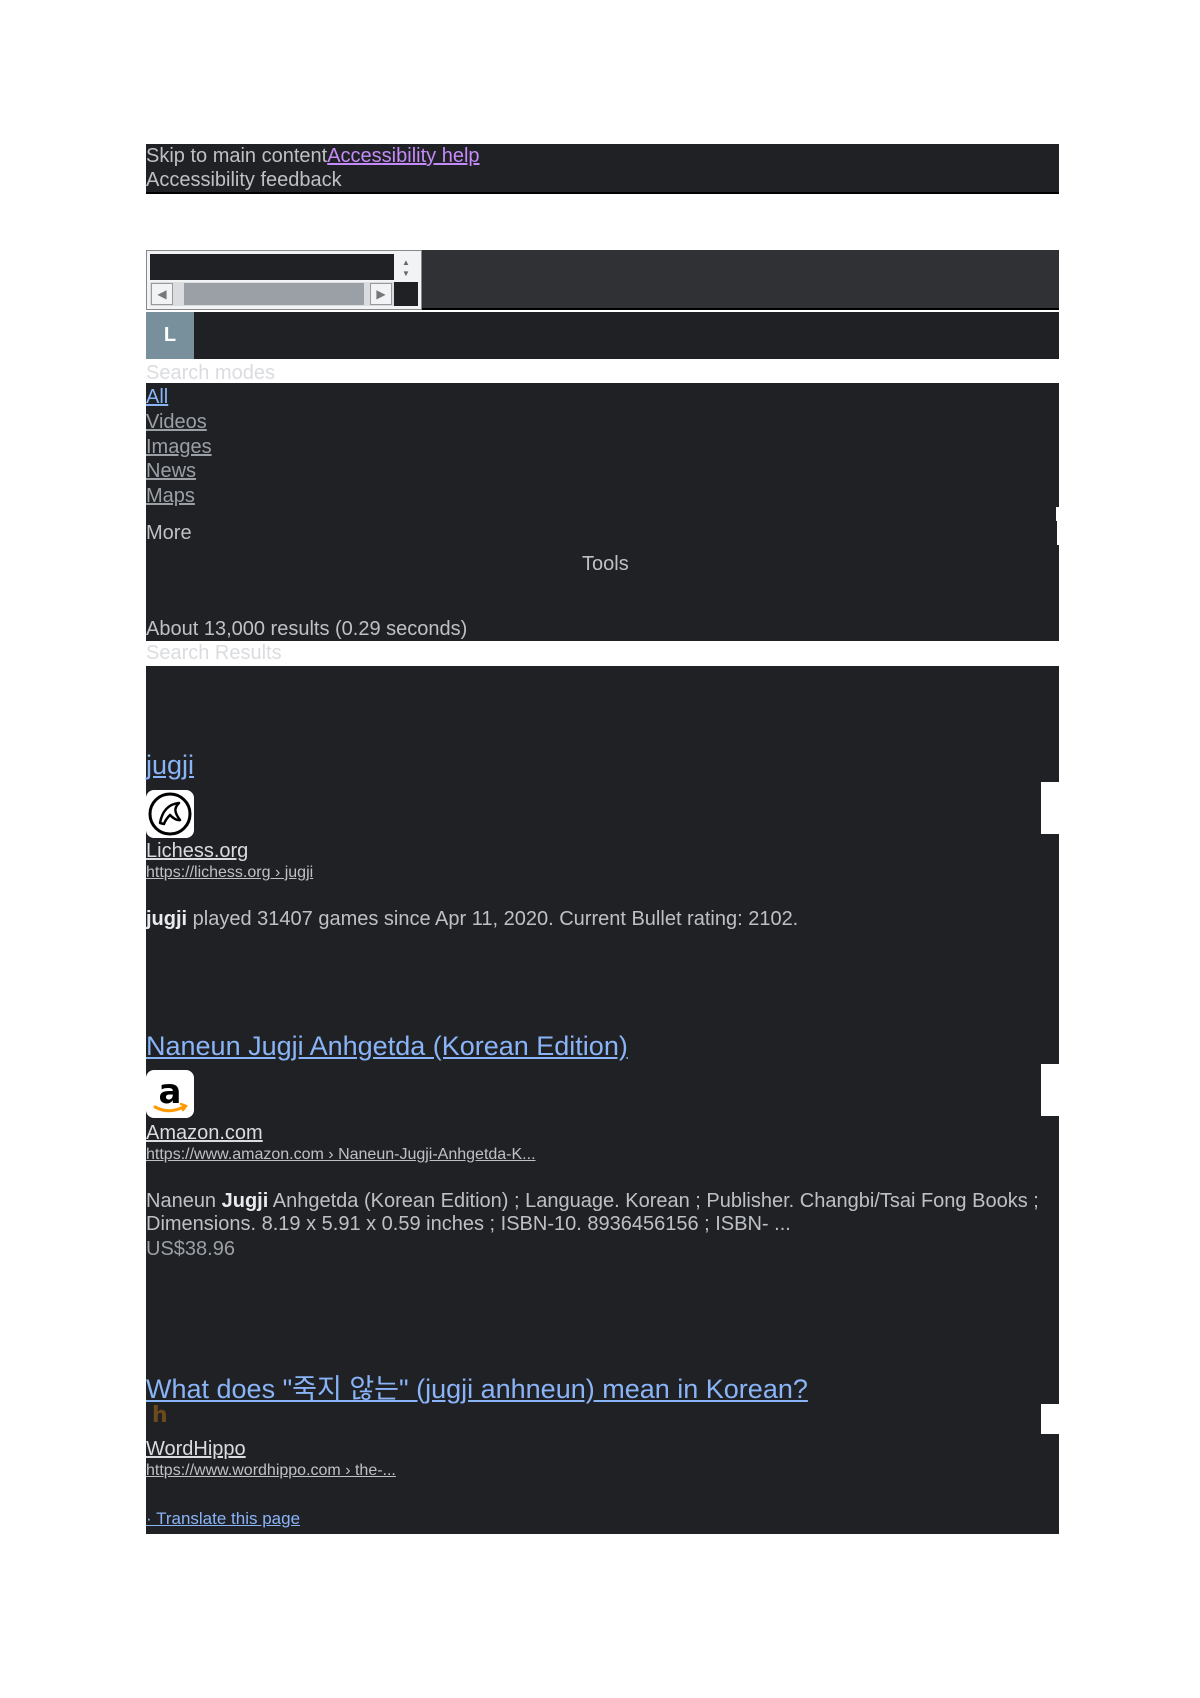 This screenshot has width=1200, height=1698. What do you see at coordinates (406, 263) in the screenshot?
I see `scroll-up-icon: ▲` at bounding box center [406, 263].